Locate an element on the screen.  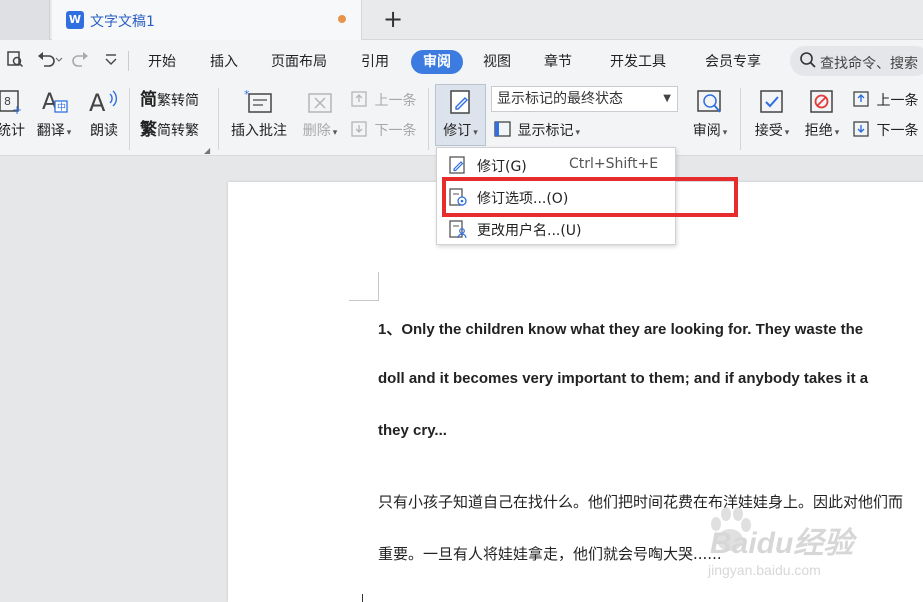
tab-bar: W 文字文稿1 + is located at coordinates (461, 20).